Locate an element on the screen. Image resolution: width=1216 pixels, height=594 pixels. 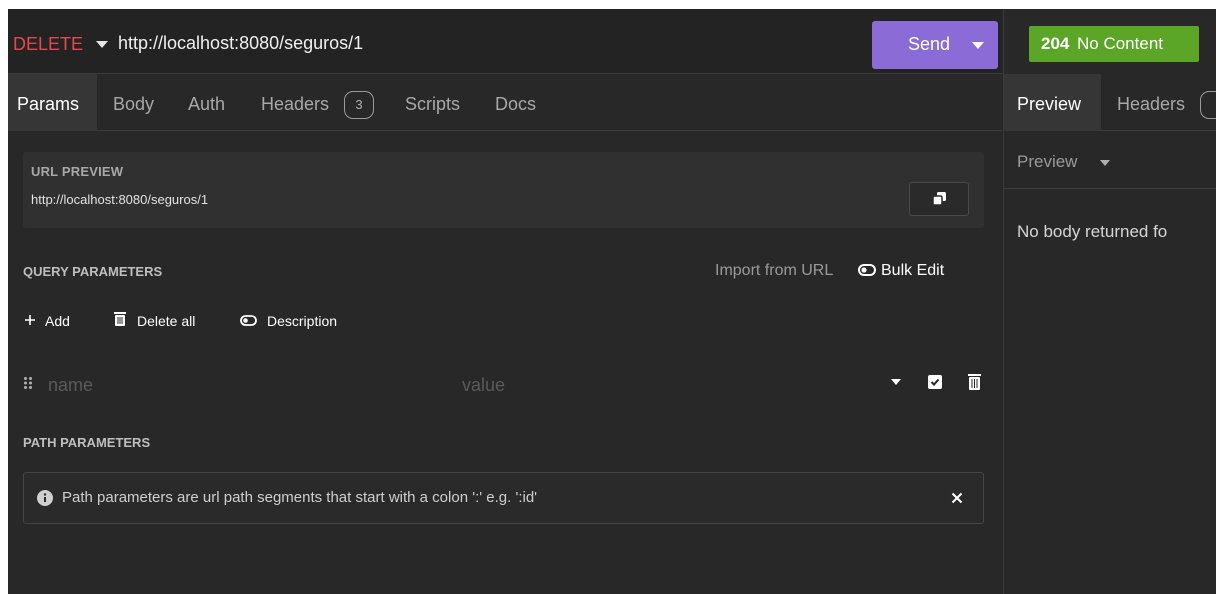
delete-all-label: Delete all is located at coordinates (166, 321).